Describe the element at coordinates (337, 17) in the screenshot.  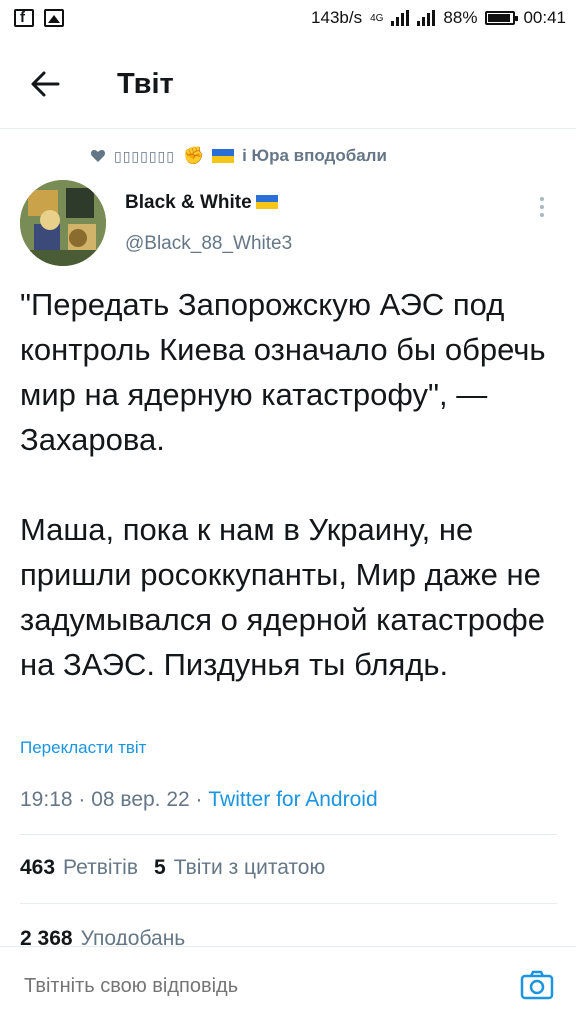
I see `network-speed: 143b/s` at that location.